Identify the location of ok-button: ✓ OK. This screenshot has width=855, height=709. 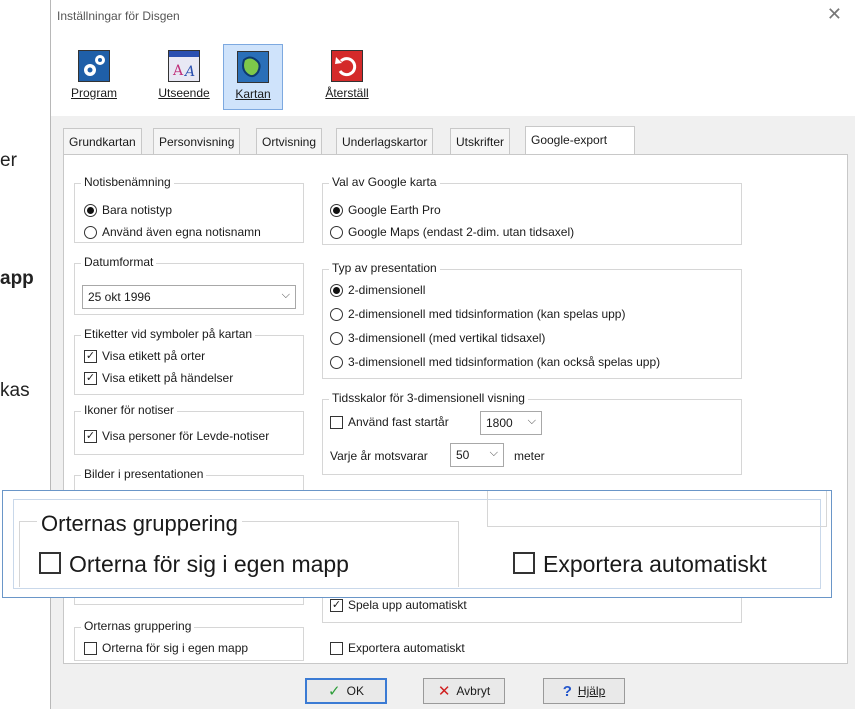
(346, 691).